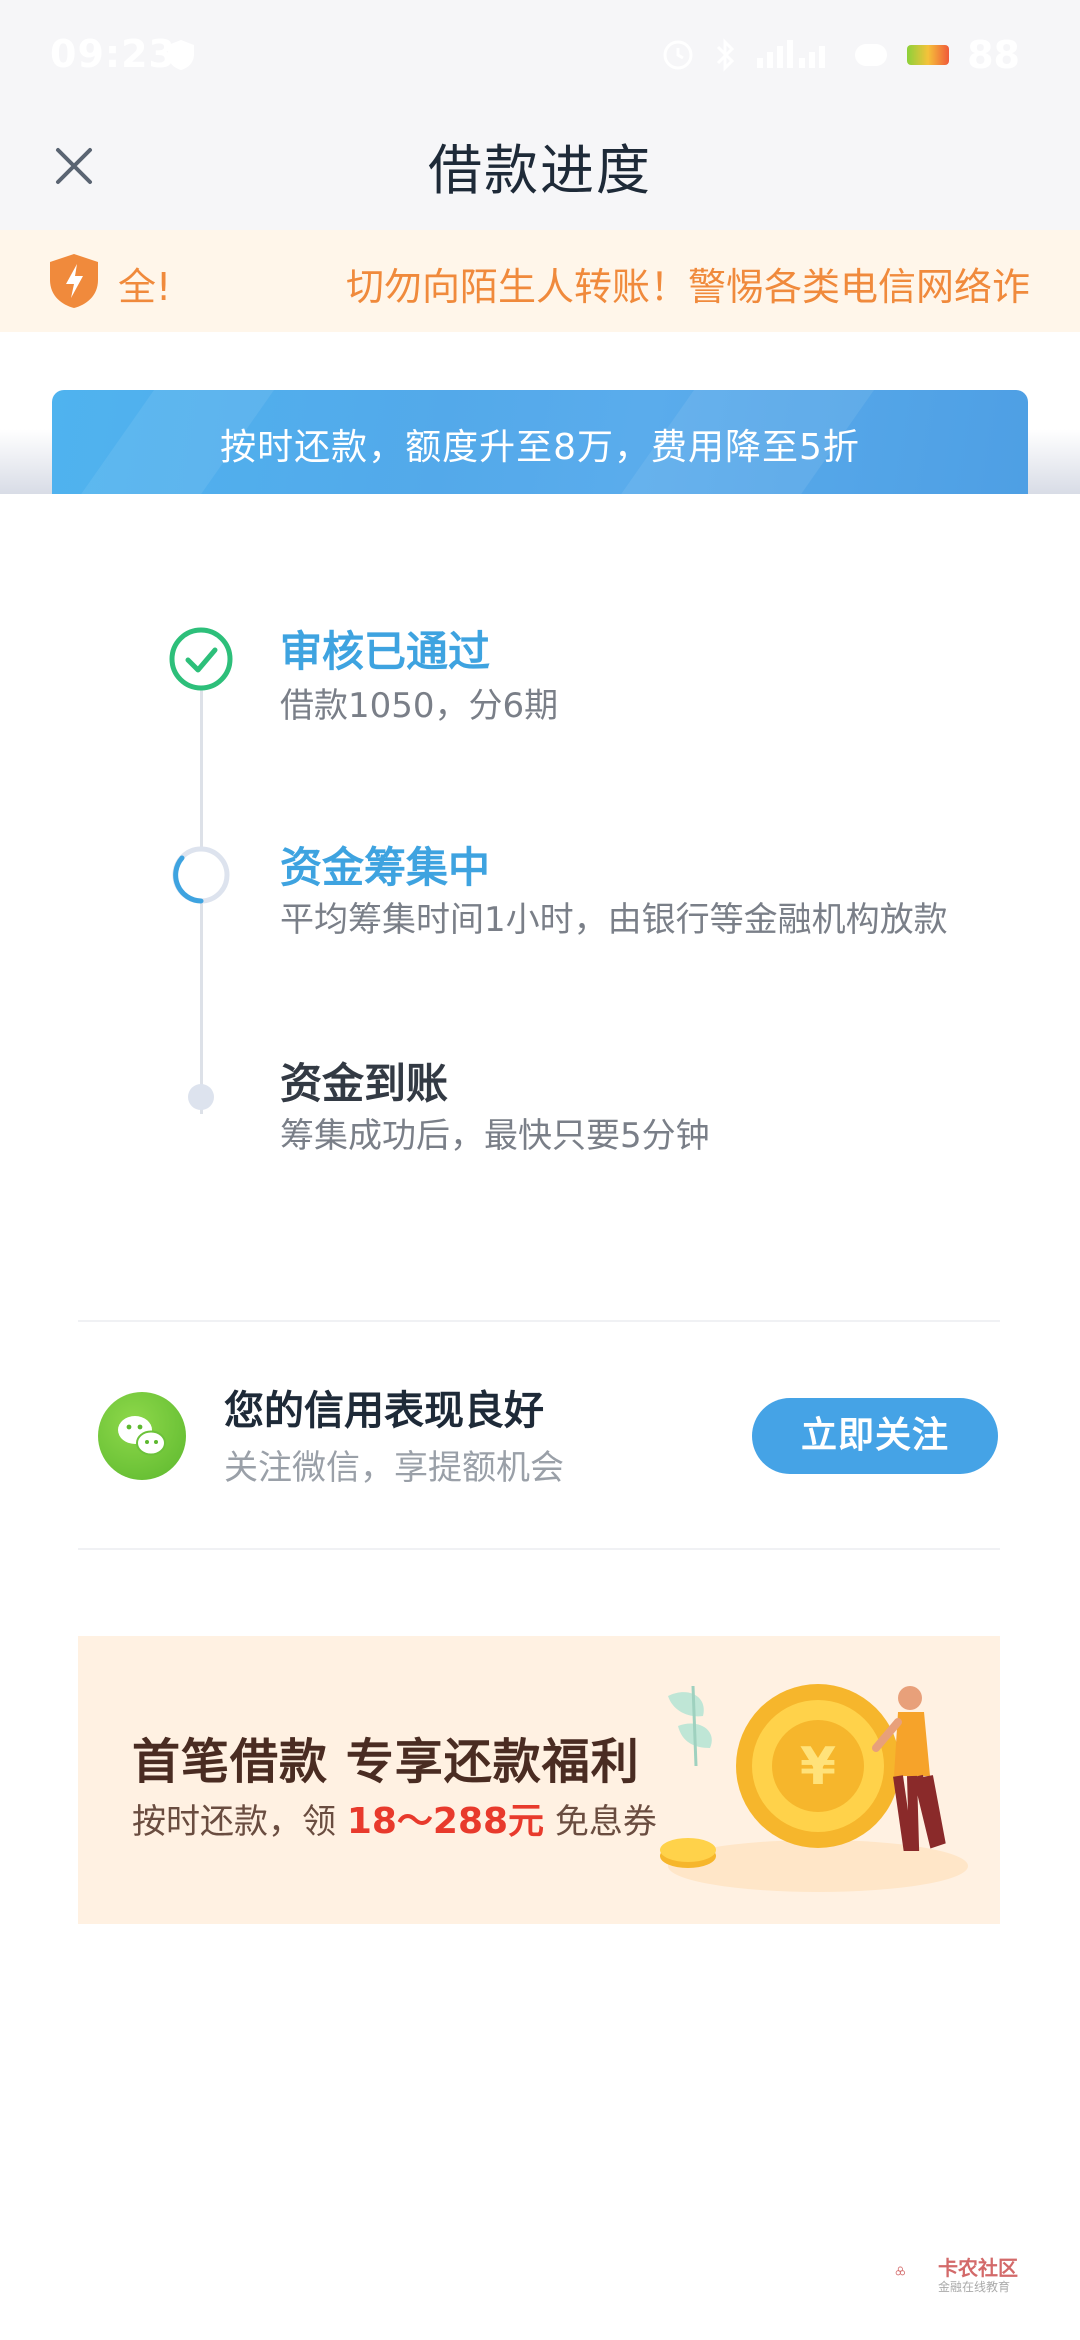 This screenshot has width=1080, height=2340. Describe the element at coordinates (394, 1468) in the screenshot. I see `credit-status-subtitle: 关注微信，享提额机会` at that location.